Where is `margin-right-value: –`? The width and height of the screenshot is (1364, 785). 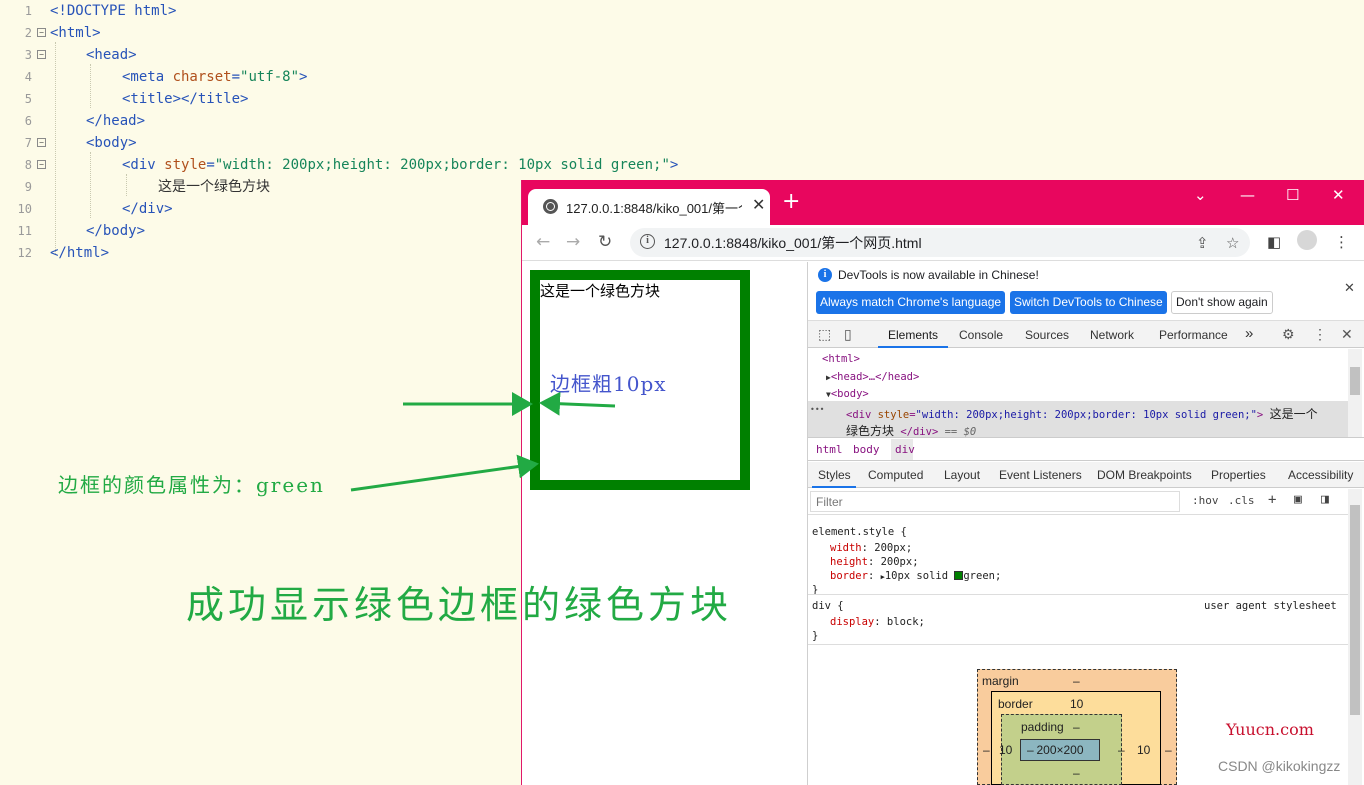
margin-right-value: – is located at coordinates (1168, 750).